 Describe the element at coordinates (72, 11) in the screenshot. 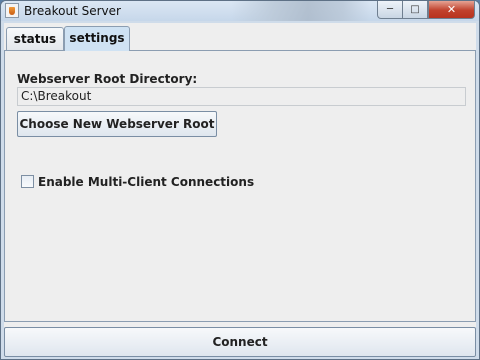

I see `window-title: Breakout Server` at that location.